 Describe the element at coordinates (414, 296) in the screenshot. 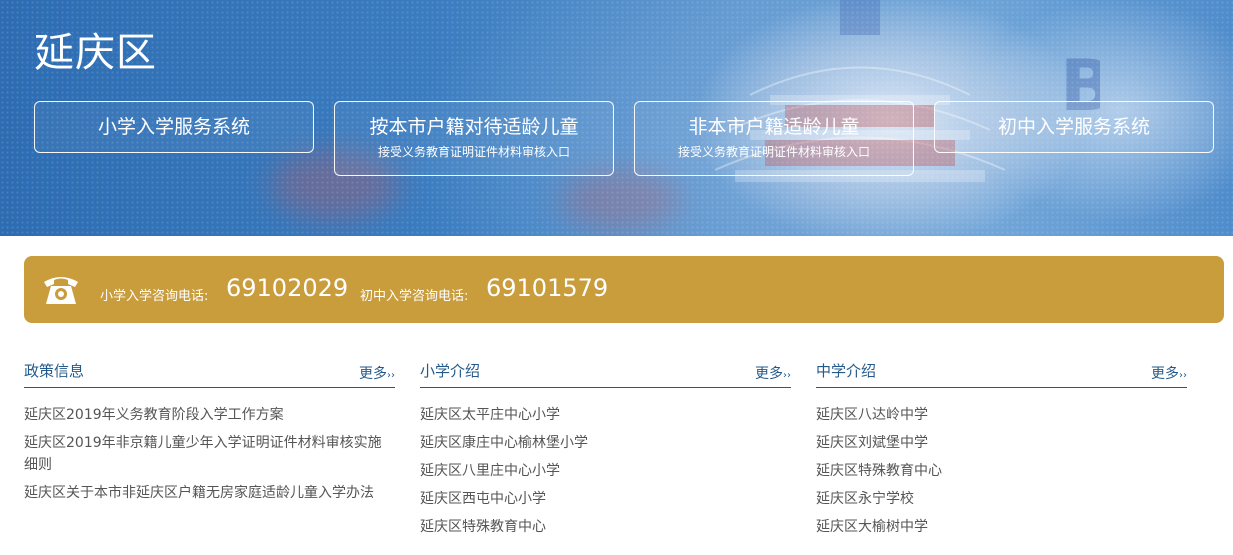

I see `middle-hotline-label: 初中入学咨询电话:` at that location.